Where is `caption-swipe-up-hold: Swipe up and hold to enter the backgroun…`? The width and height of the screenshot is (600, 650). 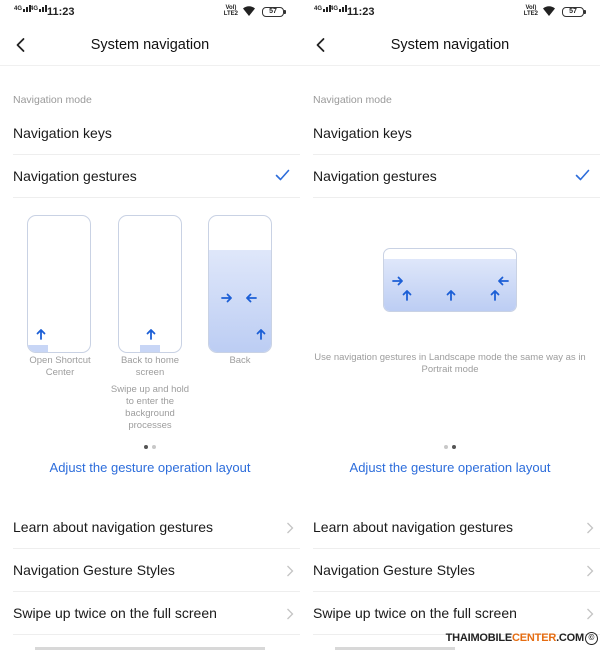
caption-swipe-up-hold: Swipe up and hold to enter the backgroun… is located at coordinates (150, 407).